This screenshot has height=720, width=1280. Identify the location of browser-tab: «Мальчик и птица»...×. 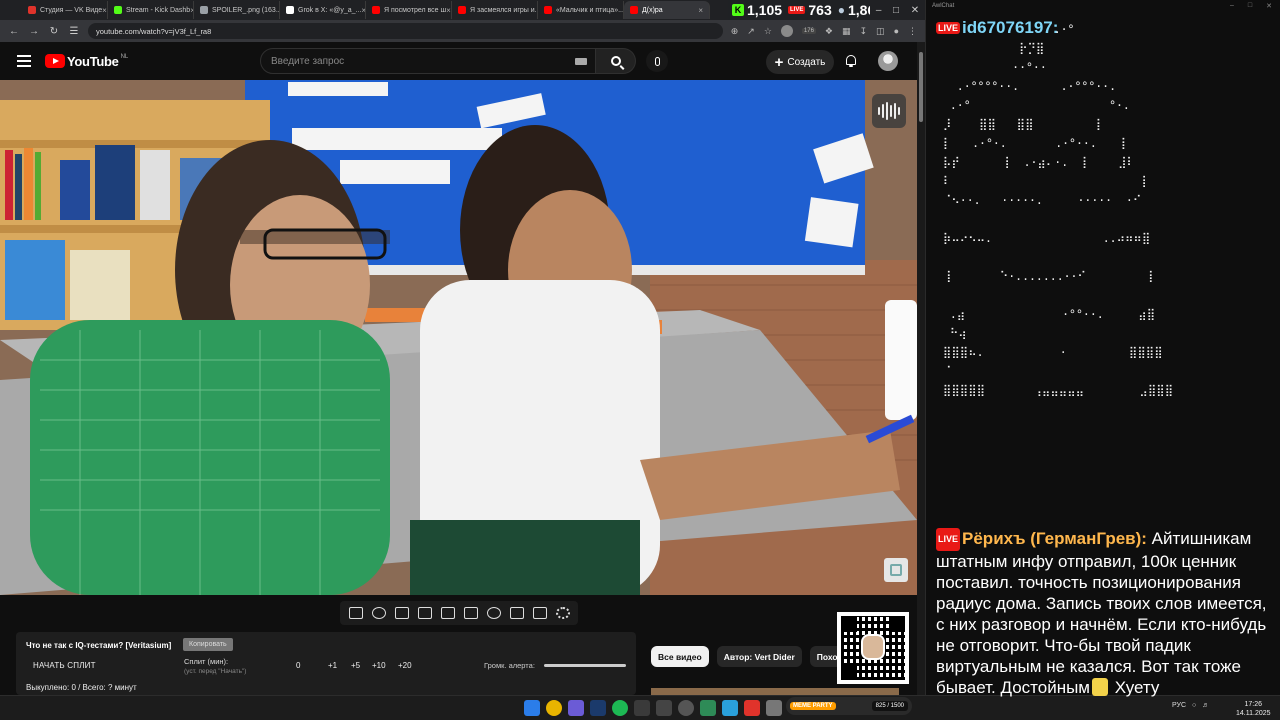
(581, 10).